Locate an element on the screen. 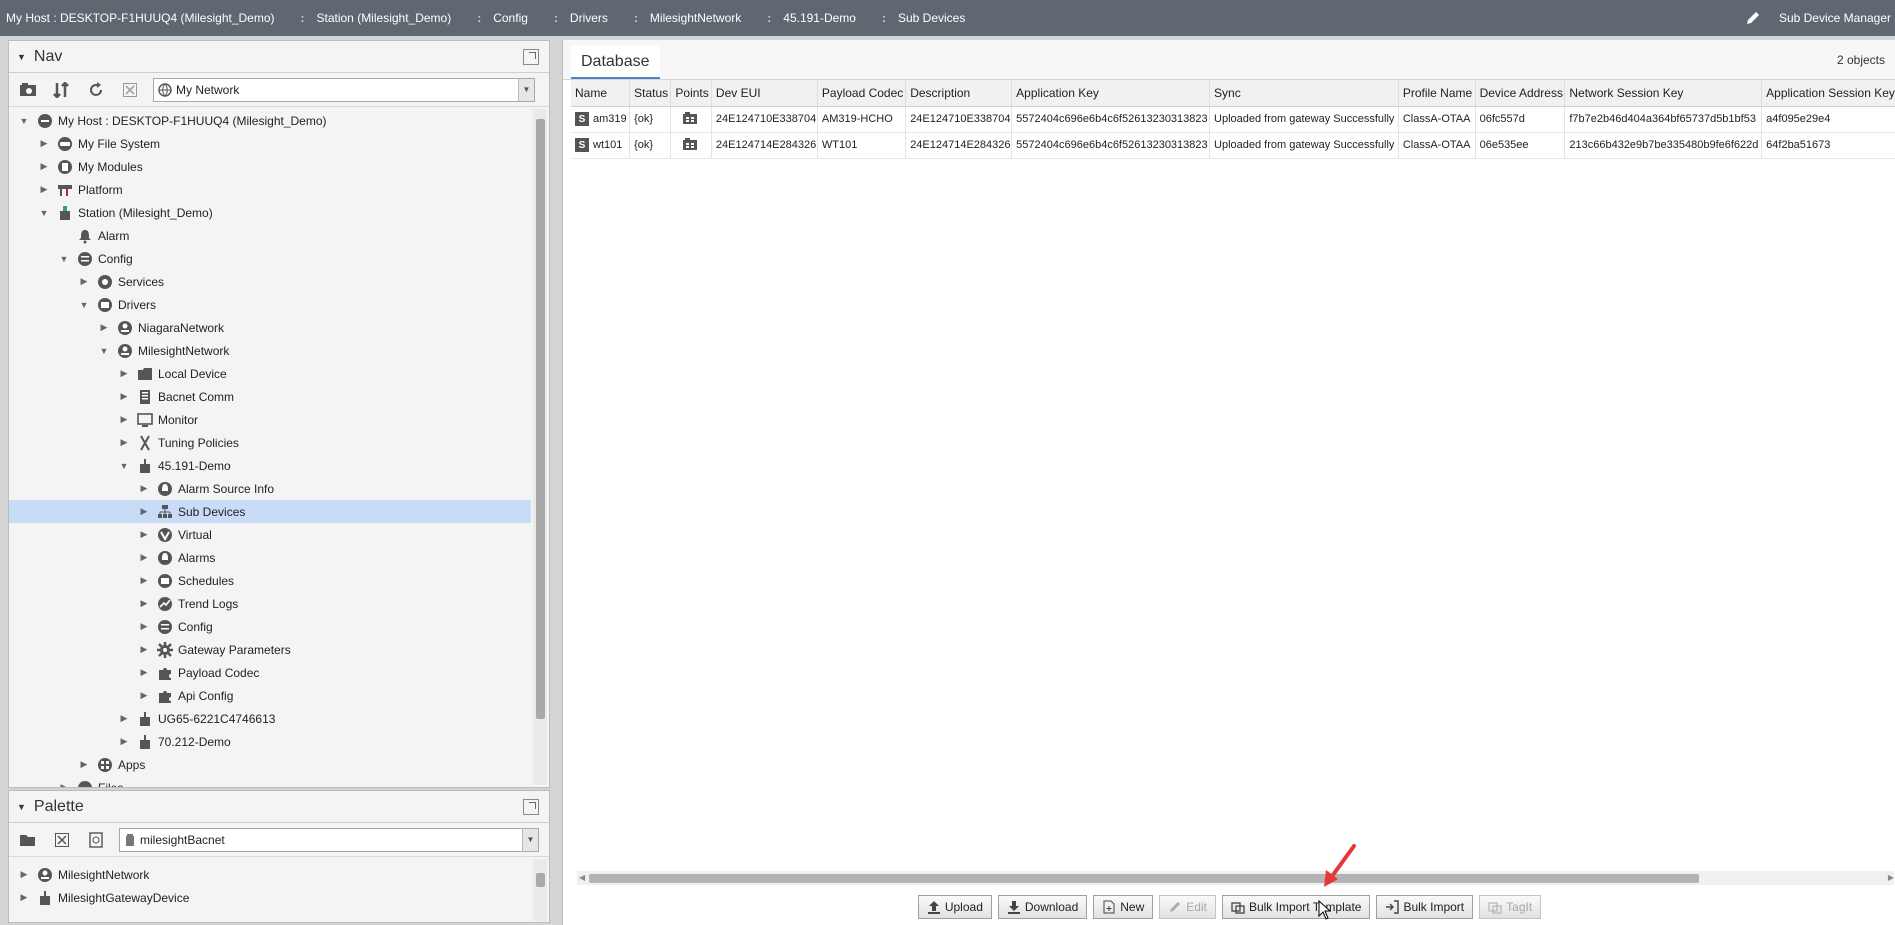 The width and height of the screenshot is (1895, 925). nav-tree-item: ▶ Apps is located at coordinates (270, 764).